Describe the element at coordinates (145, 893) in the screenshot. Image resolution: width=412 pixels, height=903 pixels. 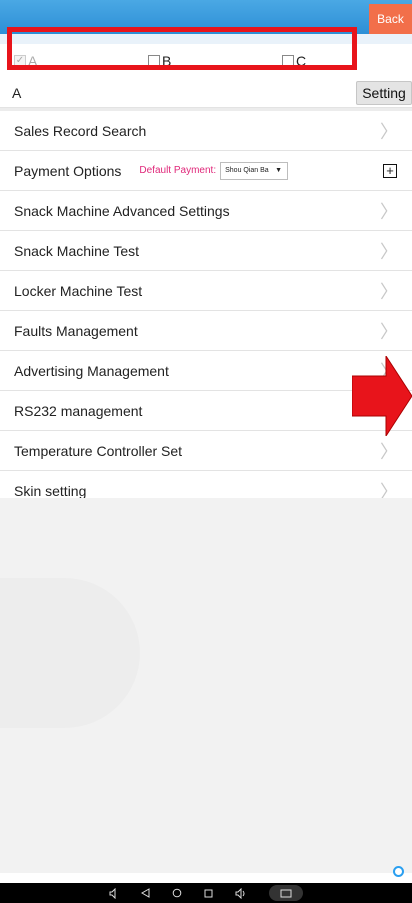
I see `nav-back-icon` at that location.